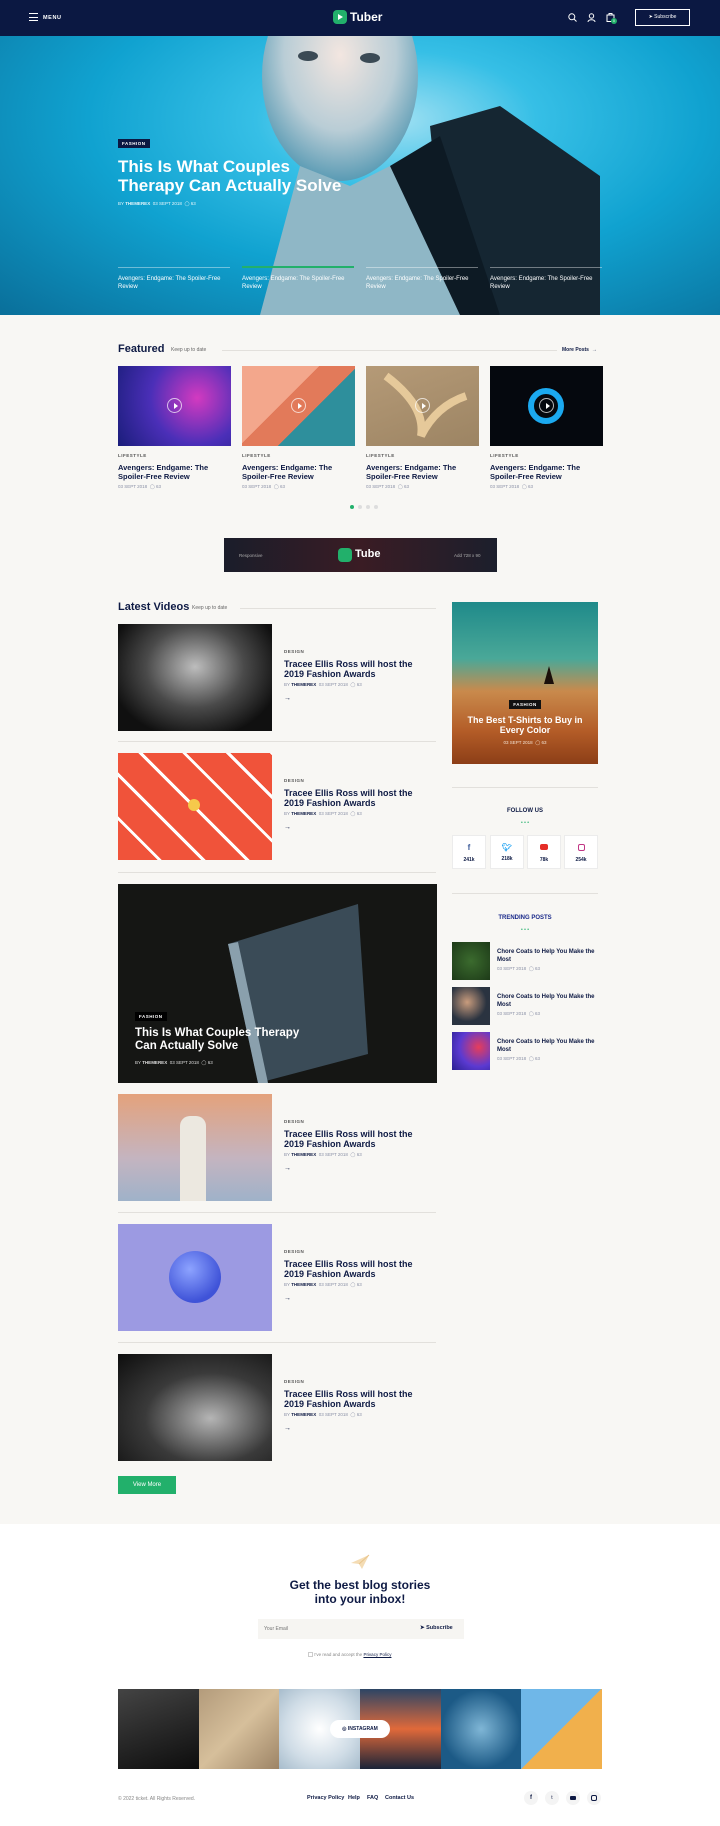 The image size is (720, 1826). Describe the element at coordinates (579, 350) in the screenshot. I see `more-posts-link: More Posts →` at that location.